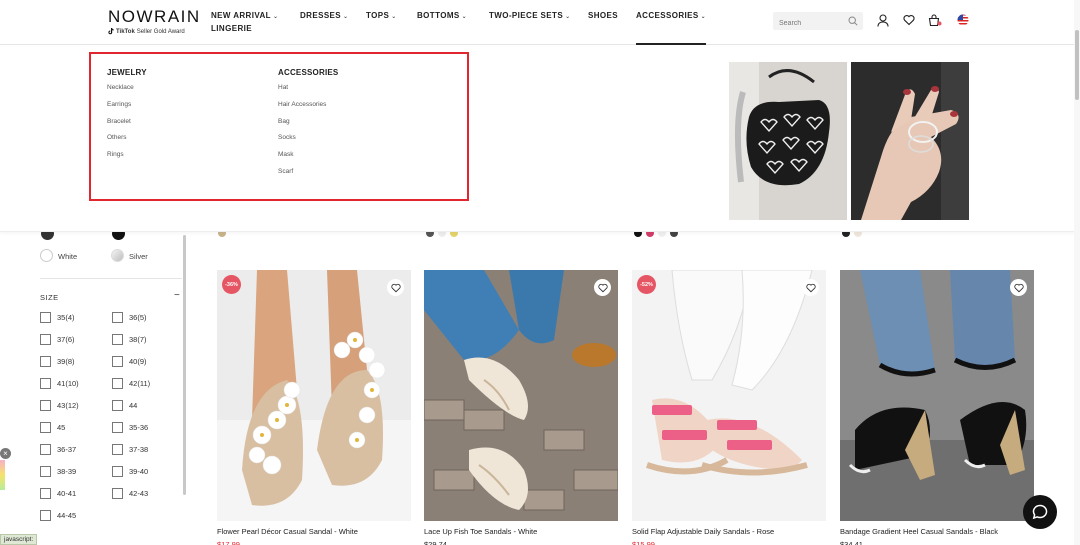 This screenshot has height=545, width=1080. Describe the element at coordinates (154, 21) in the screenshot. I see `brand-logo: NOWRAIN TikTok Seller Gold Award` at that location.